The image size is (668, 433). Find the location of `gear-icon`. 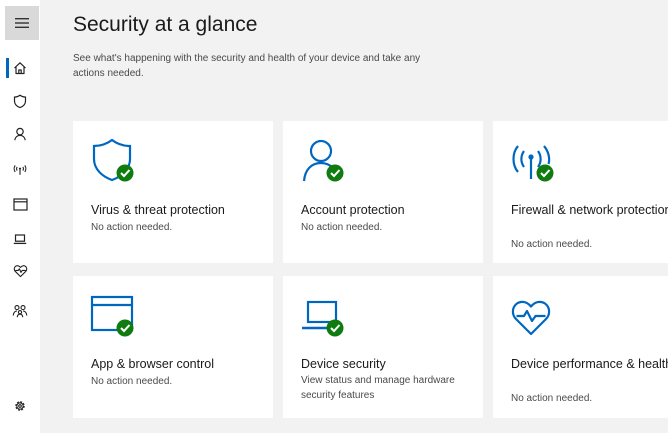

gear-icon is located at coordinates (20, 406).